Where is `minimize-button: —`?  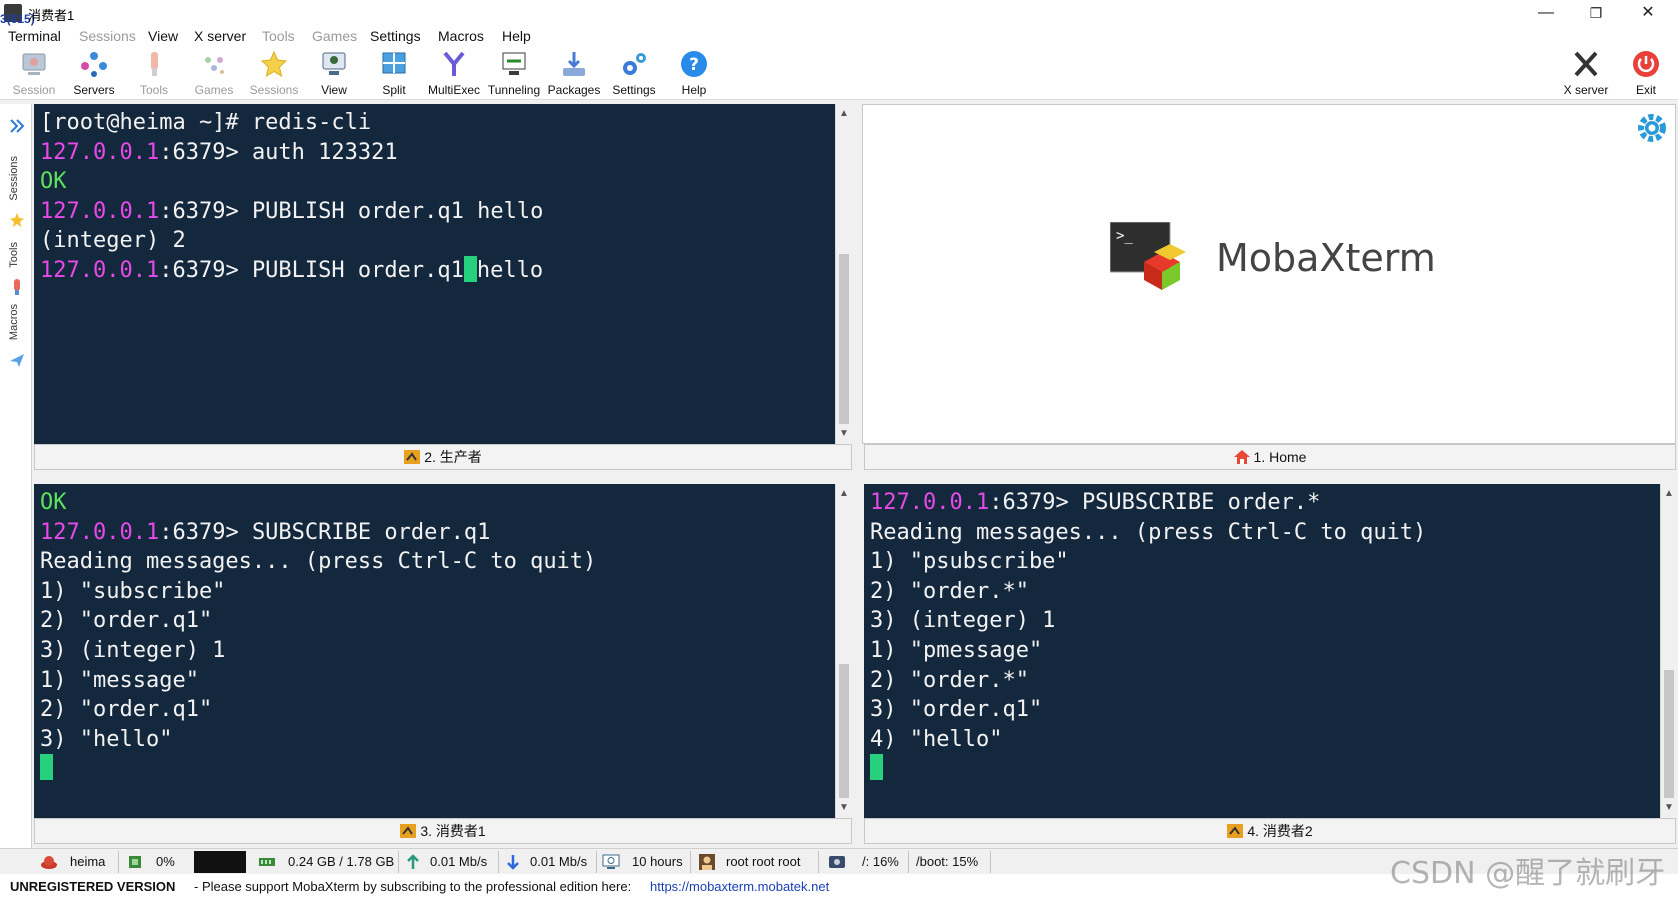 minimize-button: — is located at coordinates (1546, 13).